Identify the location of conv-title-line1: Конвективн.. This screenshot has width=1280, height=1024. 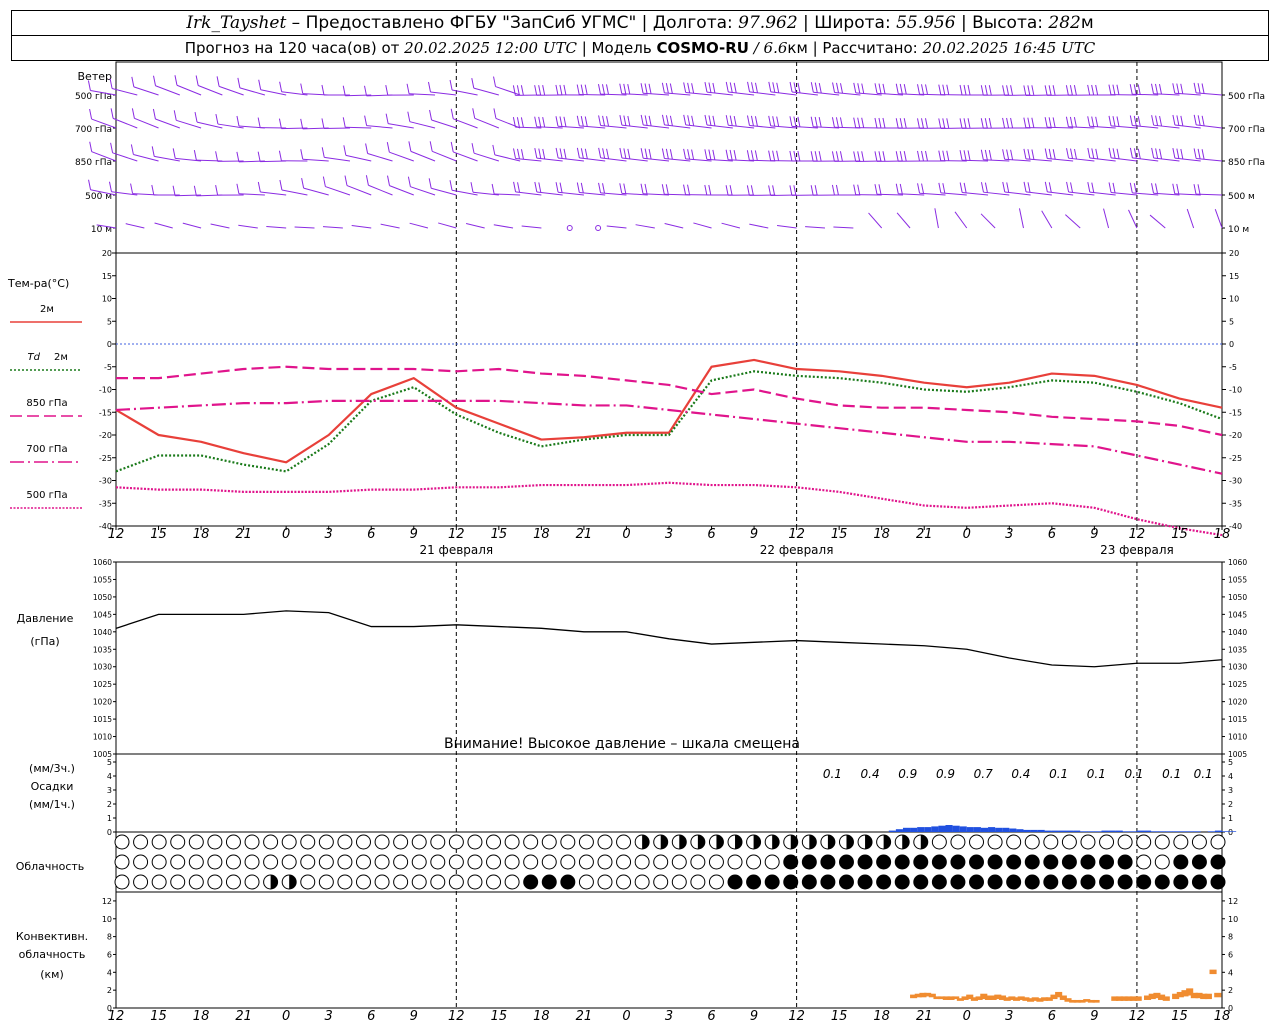
(52, 936).